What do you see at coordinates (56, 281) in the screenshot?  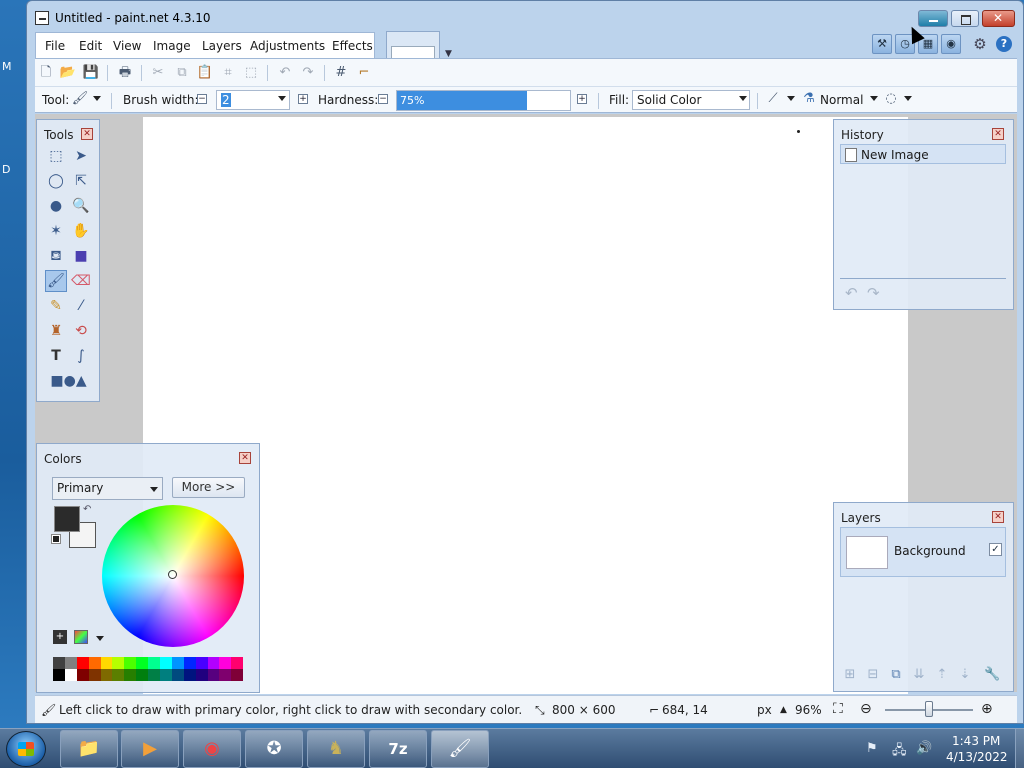 I see `paintbrush-icon: 🖌` at bounding box center [56, 281].